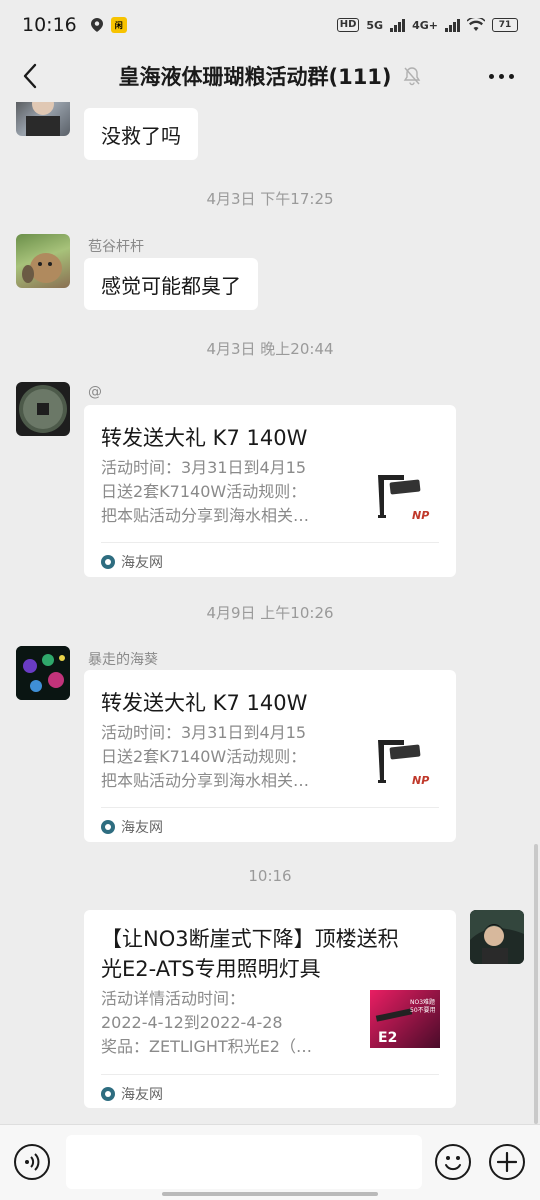  Describe the element at coordinates (387, 1038) in the screenshot. I see `thumb-product-text: E2` at that location.